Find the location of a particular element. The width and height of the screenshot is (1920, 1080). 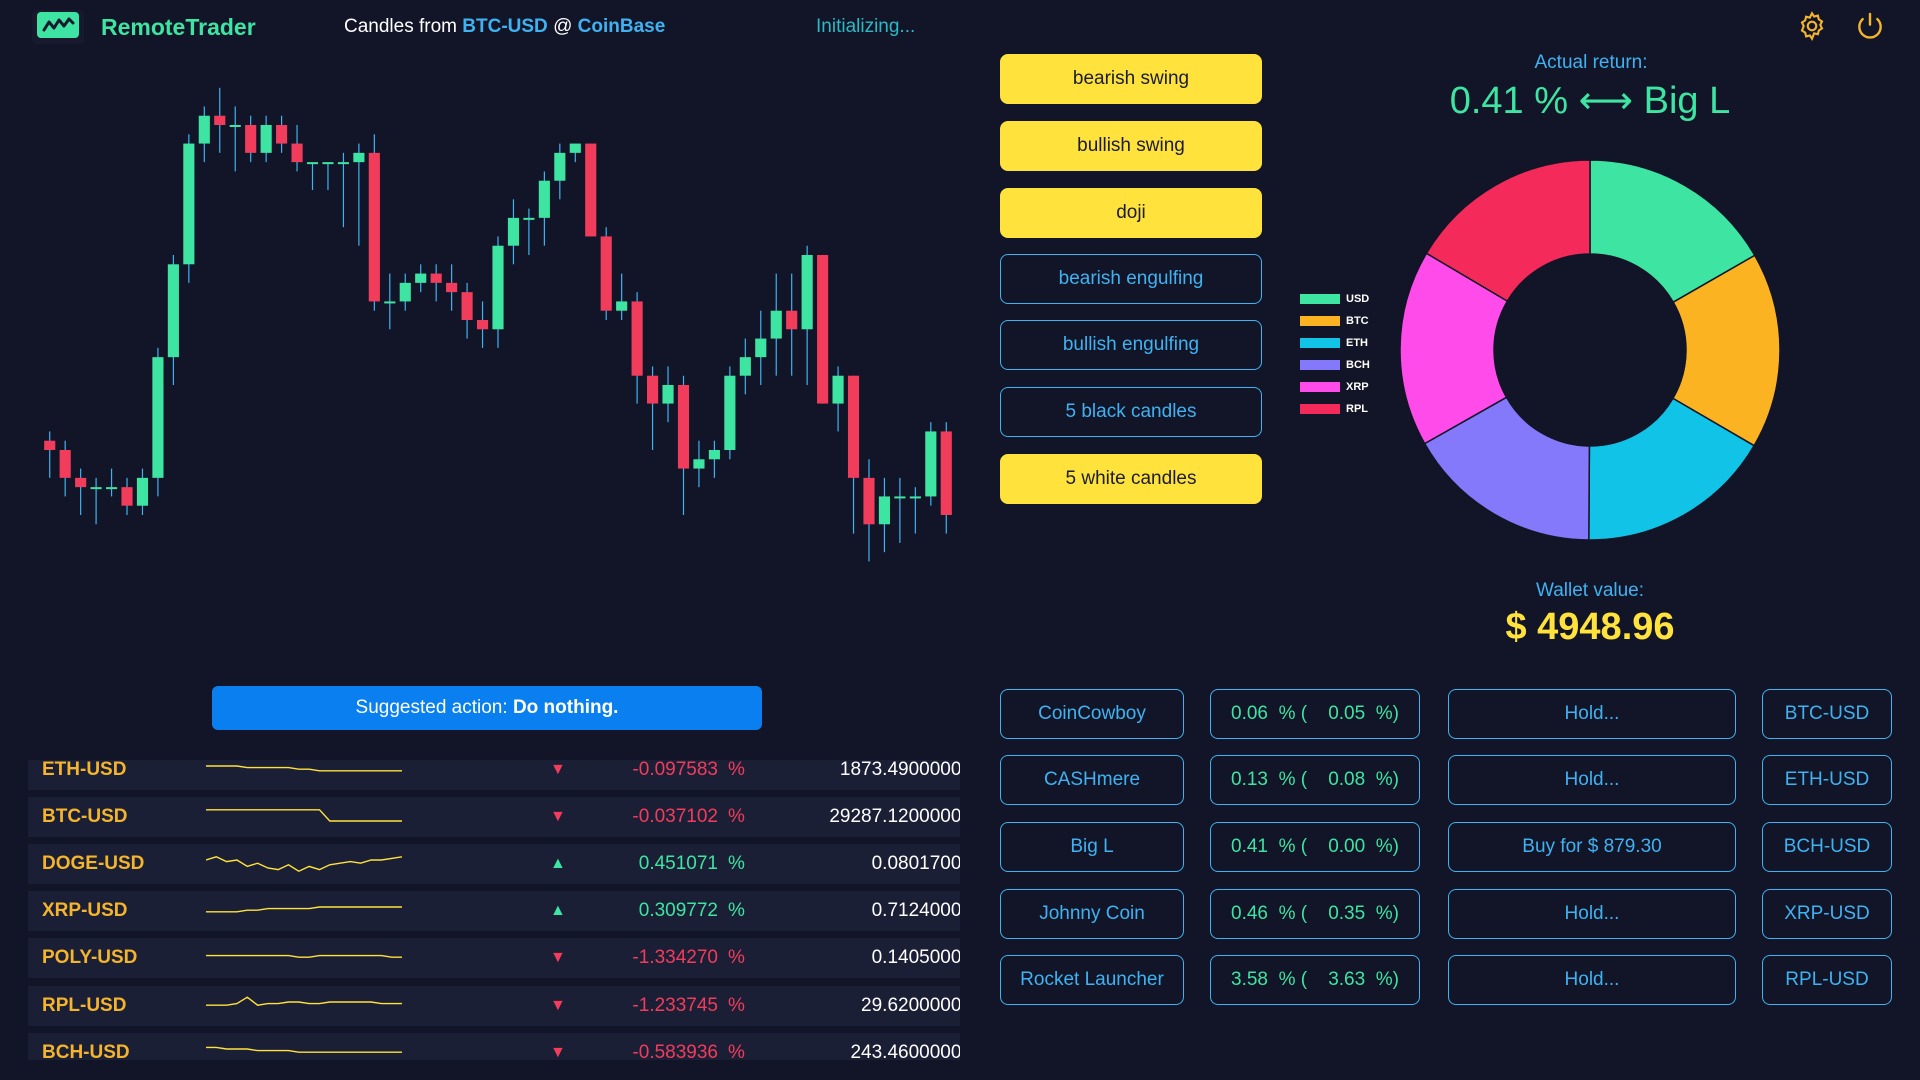

trader-return-unit: % ( is located at coordinates (1293, 779).